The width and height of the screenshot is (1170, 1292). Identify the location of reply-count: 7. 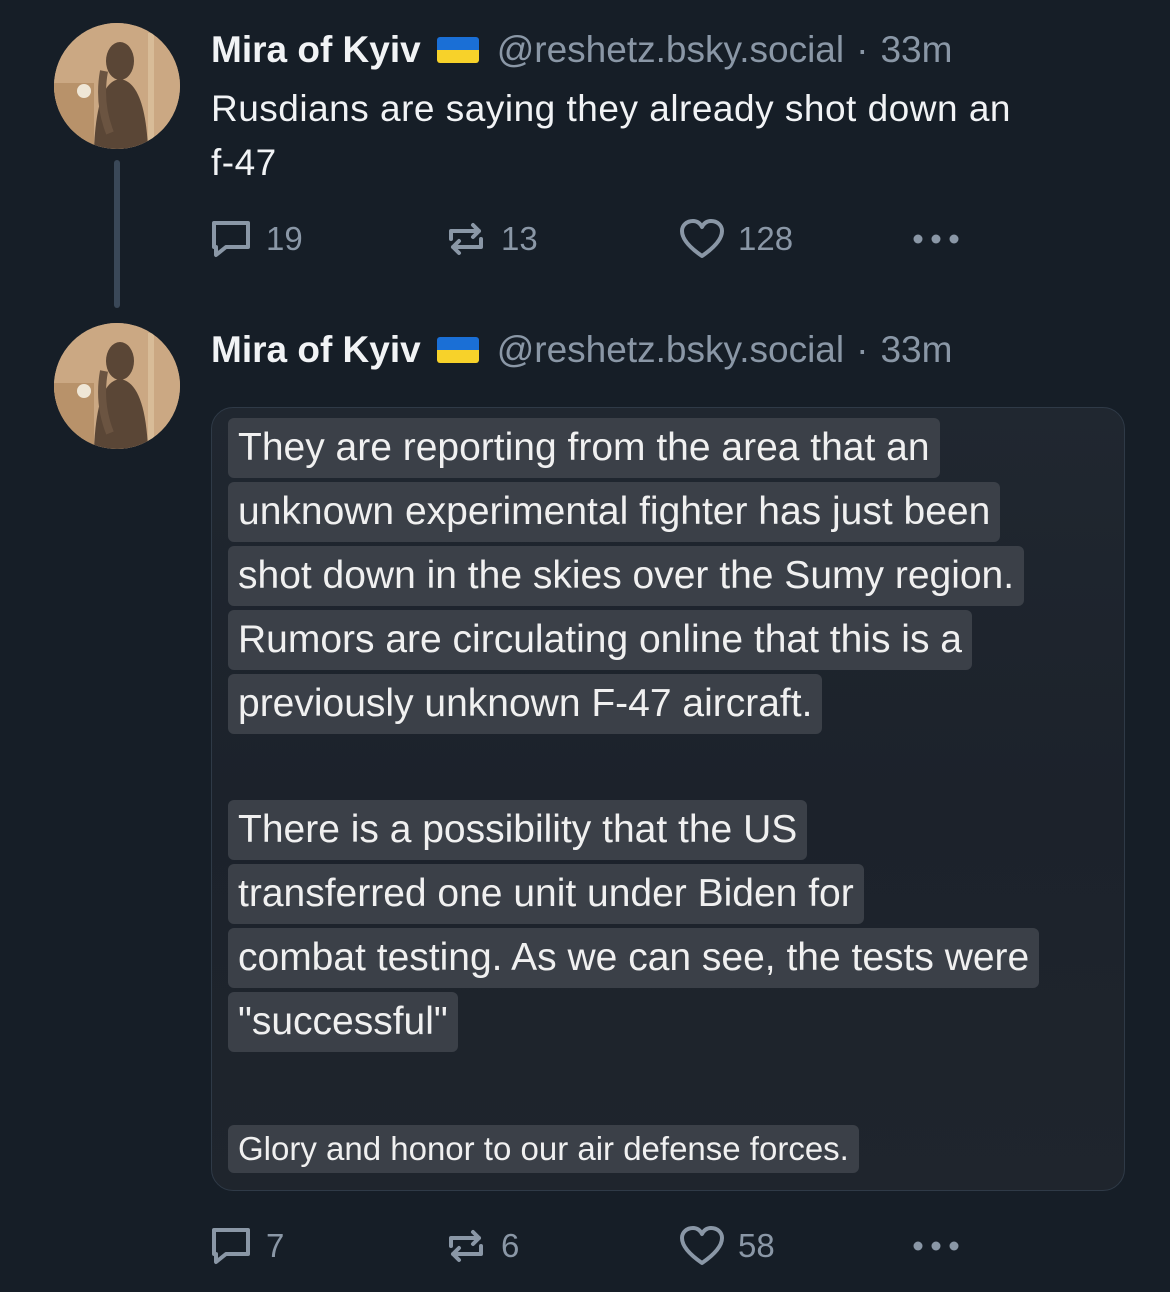
(275, 1245).